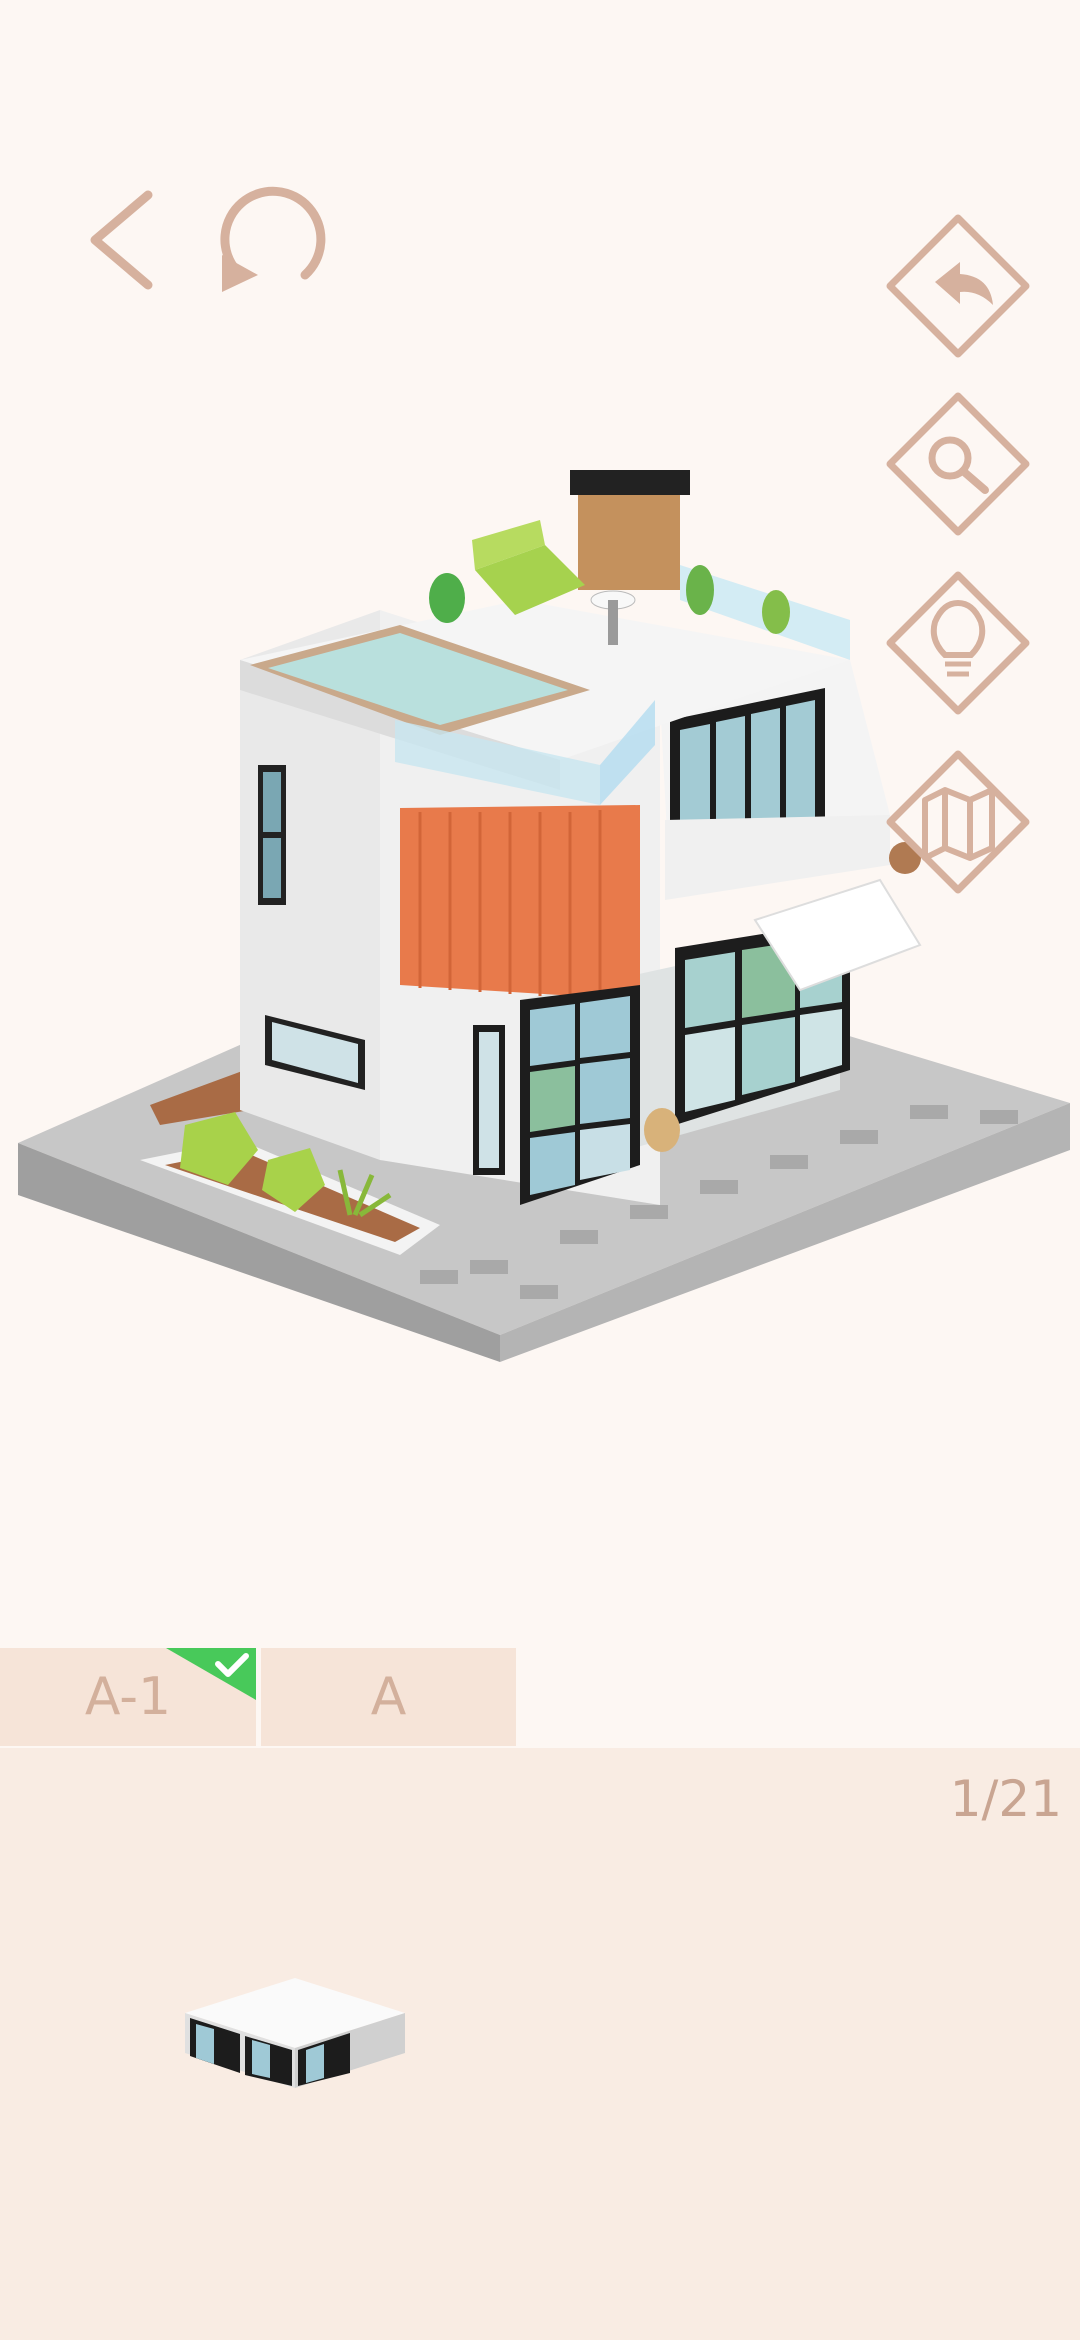  Describe the element at coordinates (1005, 1799) in the screenshot. I see `piece-counter: 1/21` at that location.